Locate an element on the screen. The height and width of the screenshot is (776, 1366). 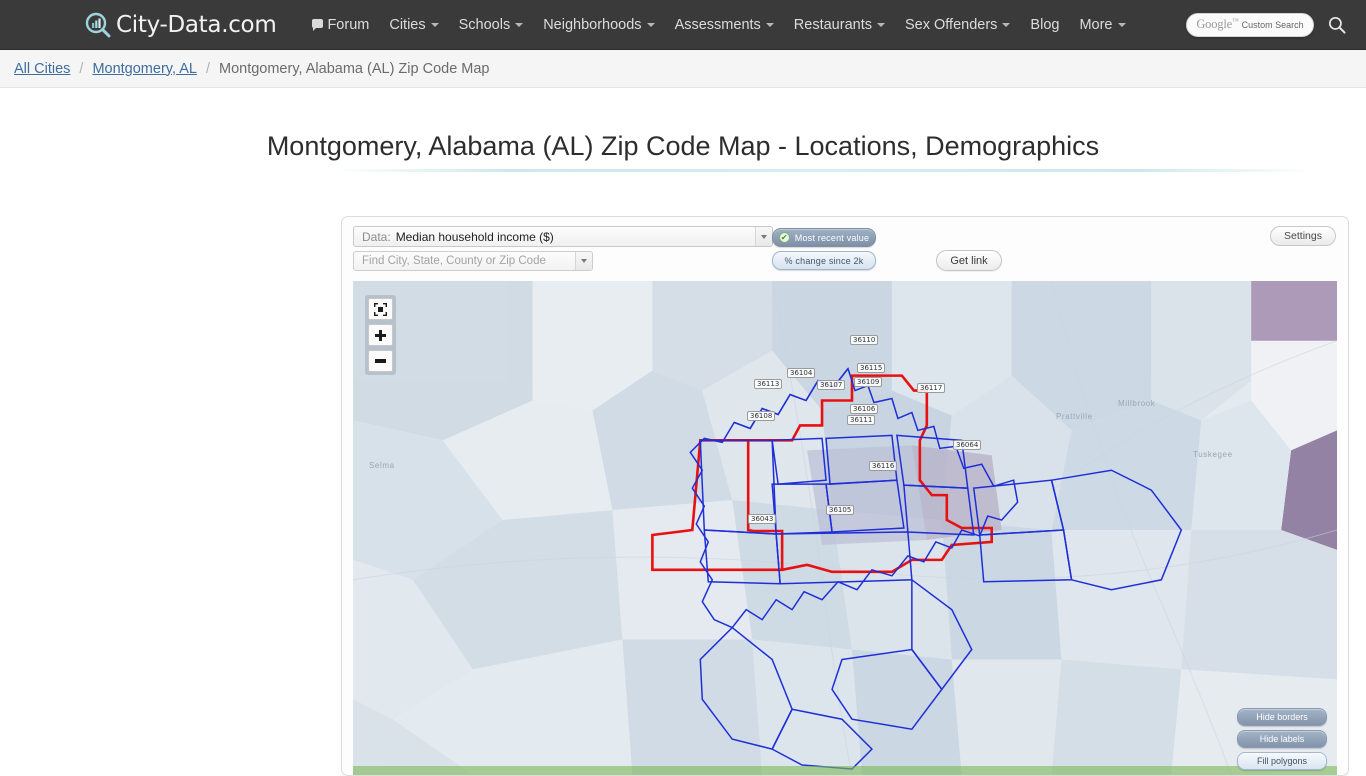
get-link-button: Get link is located at coordinates (969, 260).